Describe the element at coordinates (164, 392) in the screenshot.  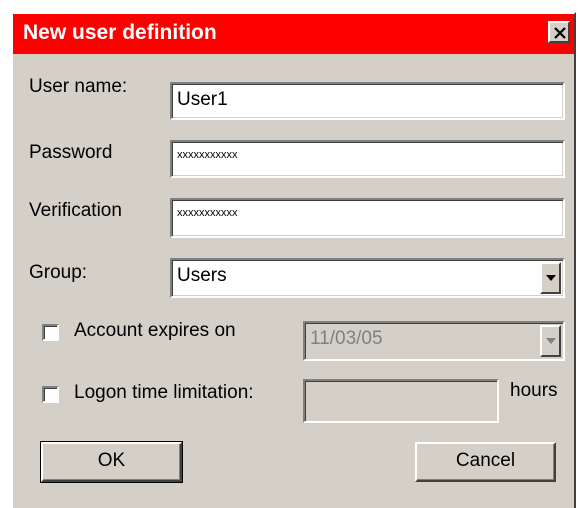
I see `logon-time-label: Logon time limitation:` at that location.